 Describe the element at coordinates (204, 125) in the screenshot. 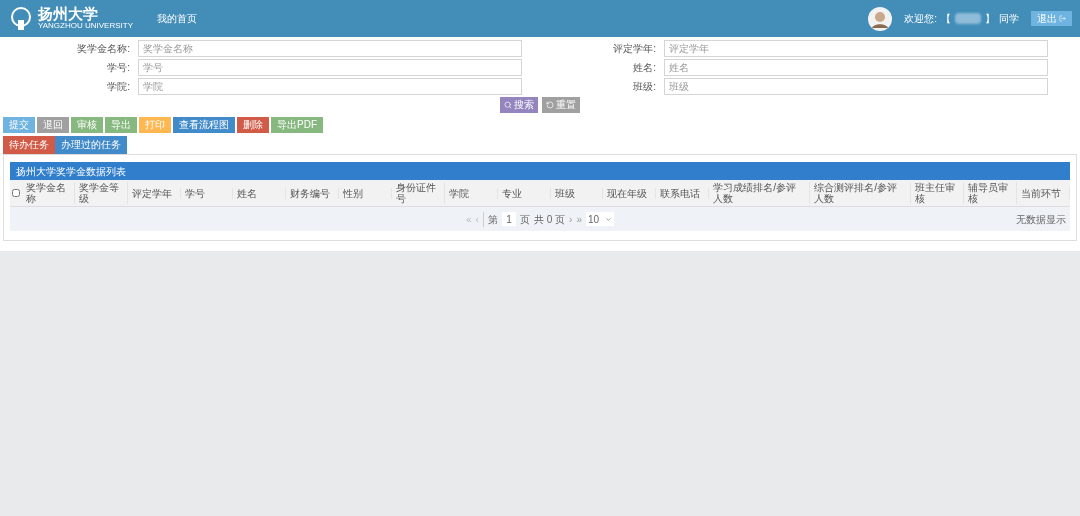

I see `toolbar-button: 查看流程图` at that location.